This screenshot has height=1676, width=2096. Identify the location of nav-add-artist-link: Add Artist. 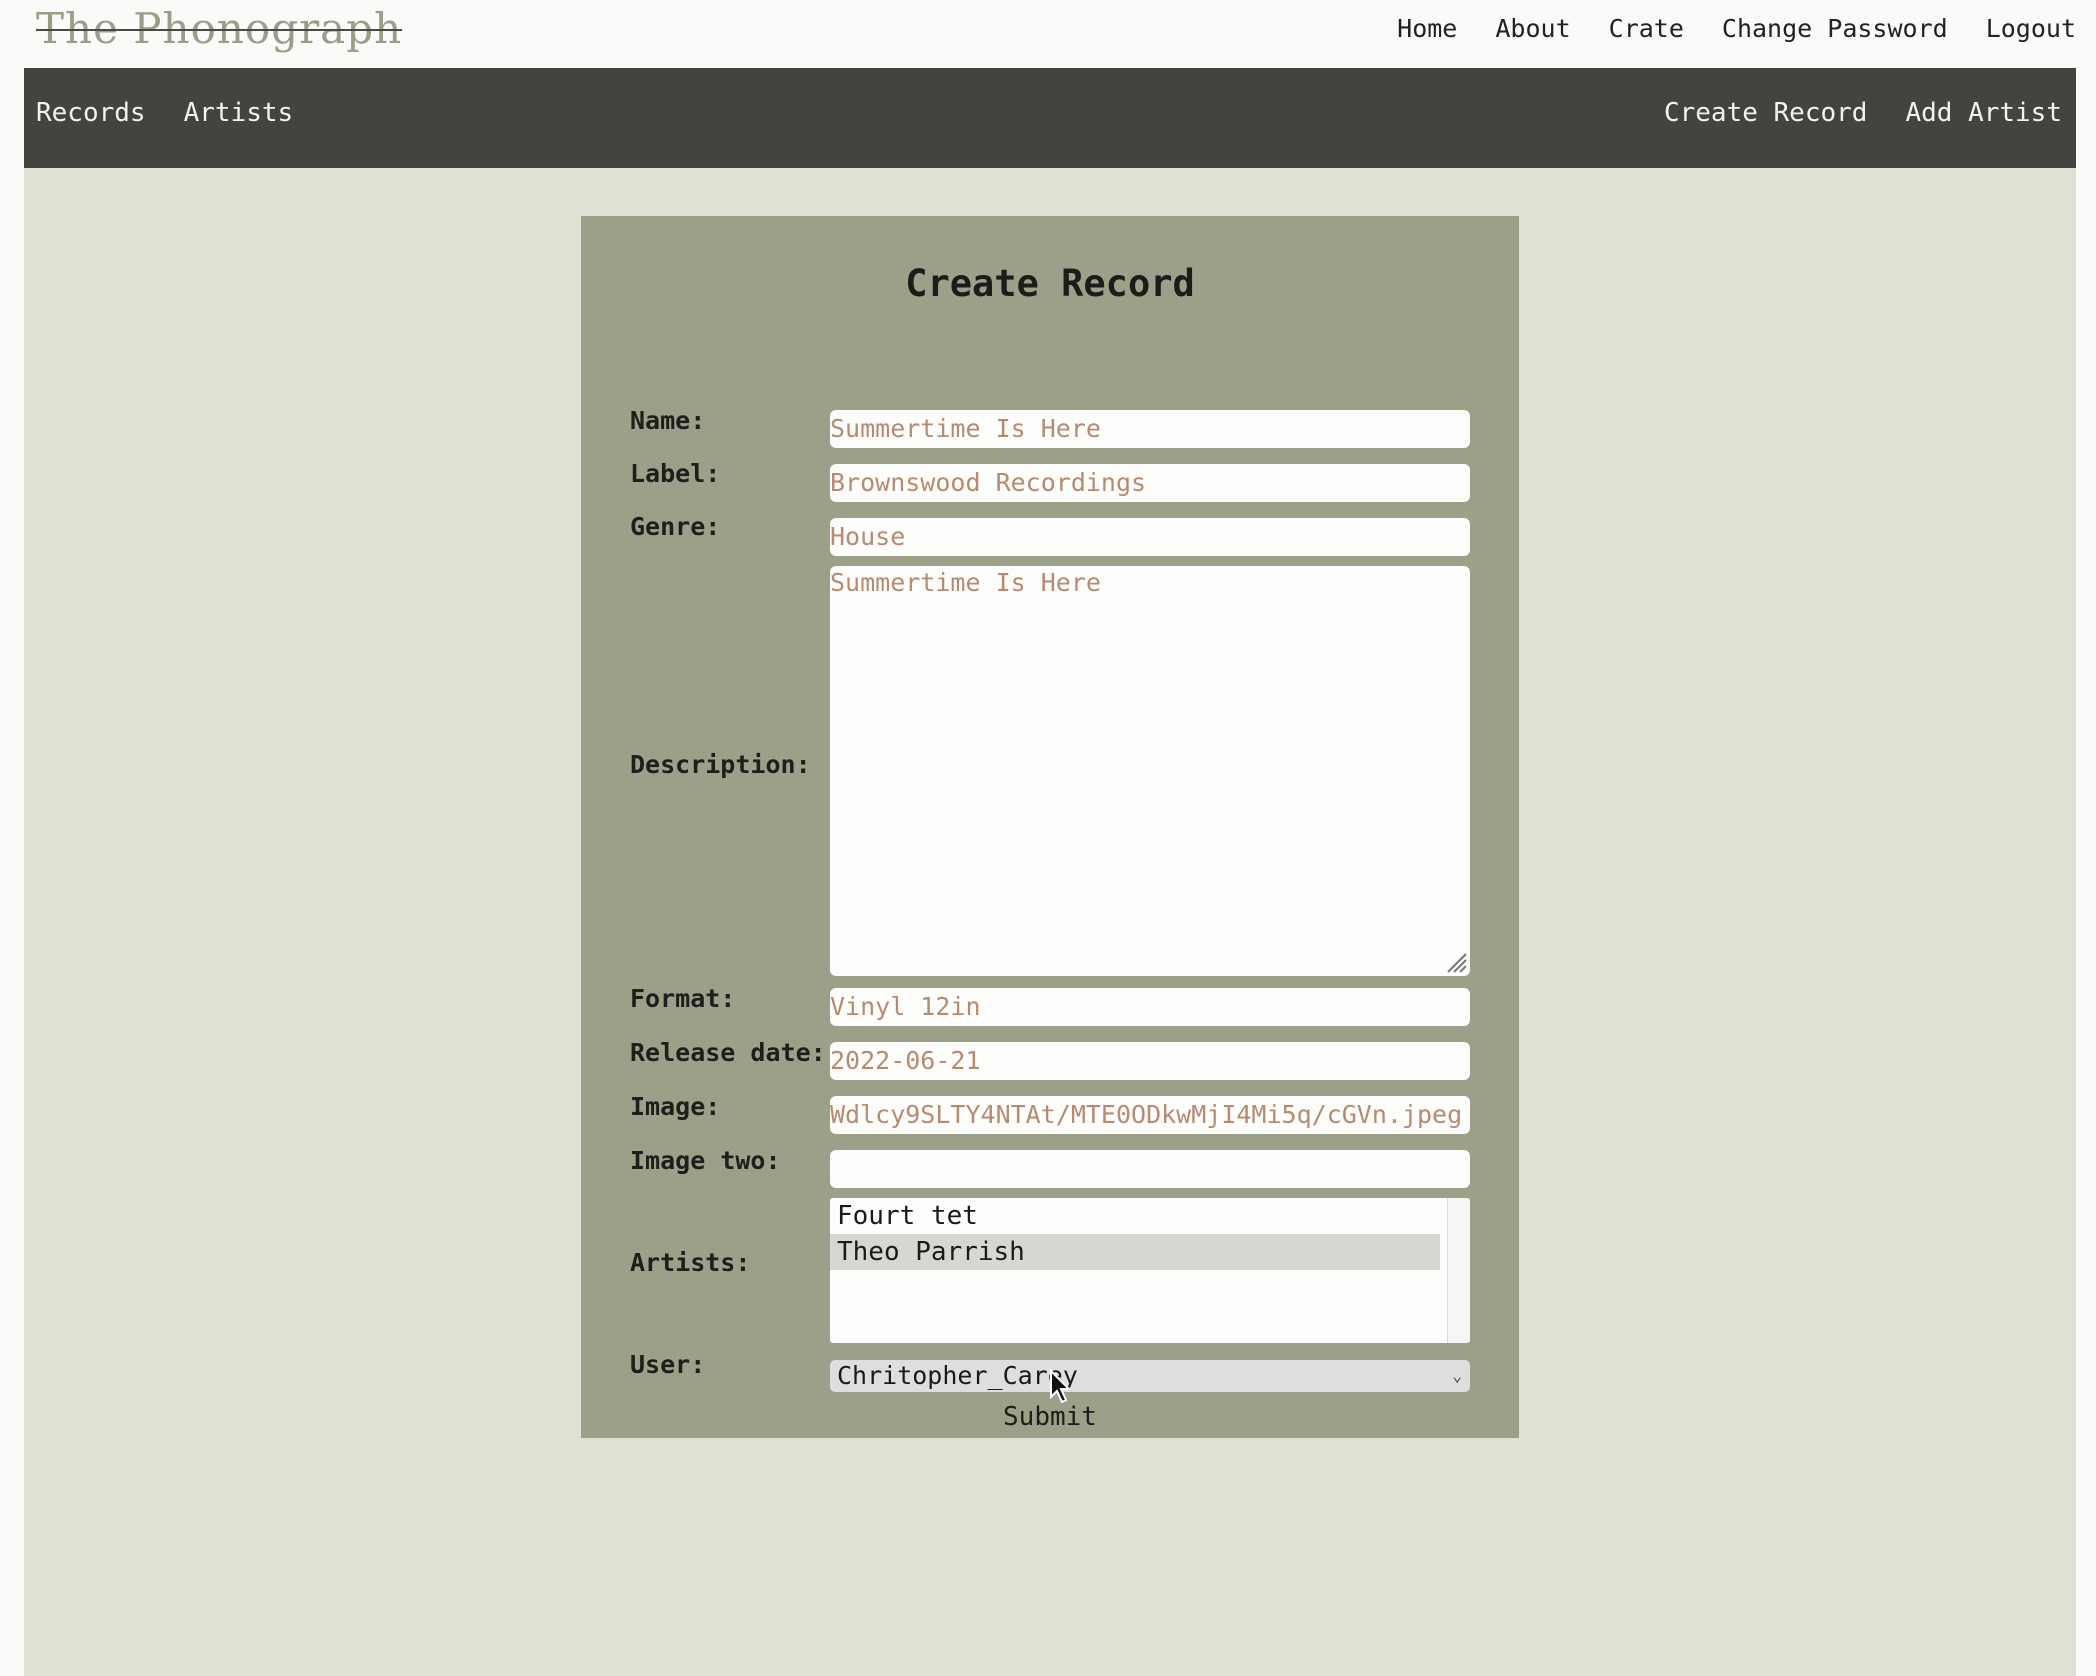
(1983, 113).